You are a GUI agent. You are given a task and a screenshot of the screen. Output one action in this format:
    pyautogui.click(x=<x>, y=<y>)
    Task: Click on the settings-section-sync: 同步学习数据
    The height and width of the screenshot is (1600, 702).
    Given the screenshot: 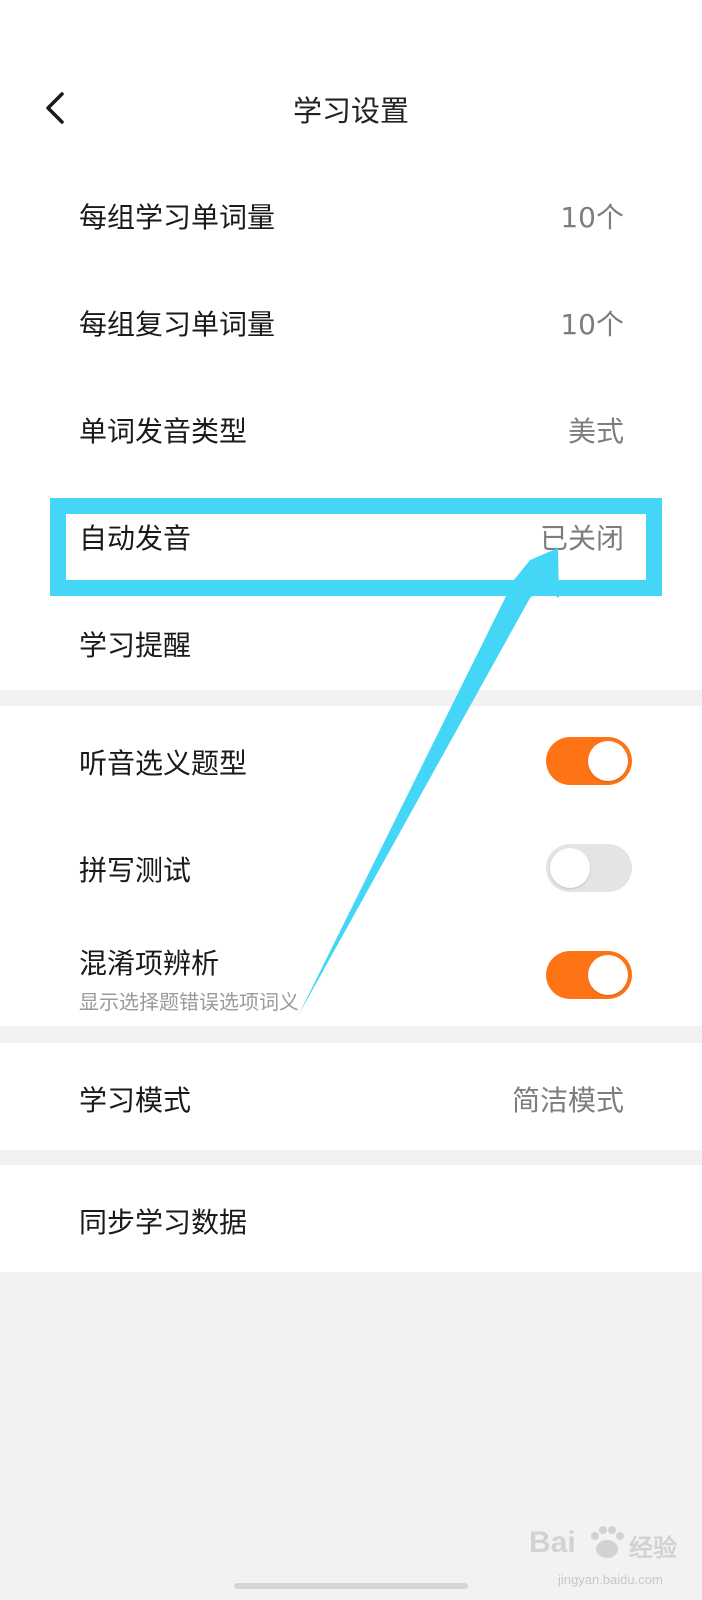 What is the action you would take?
    pyautogui.click(x=351, y=1218)
    